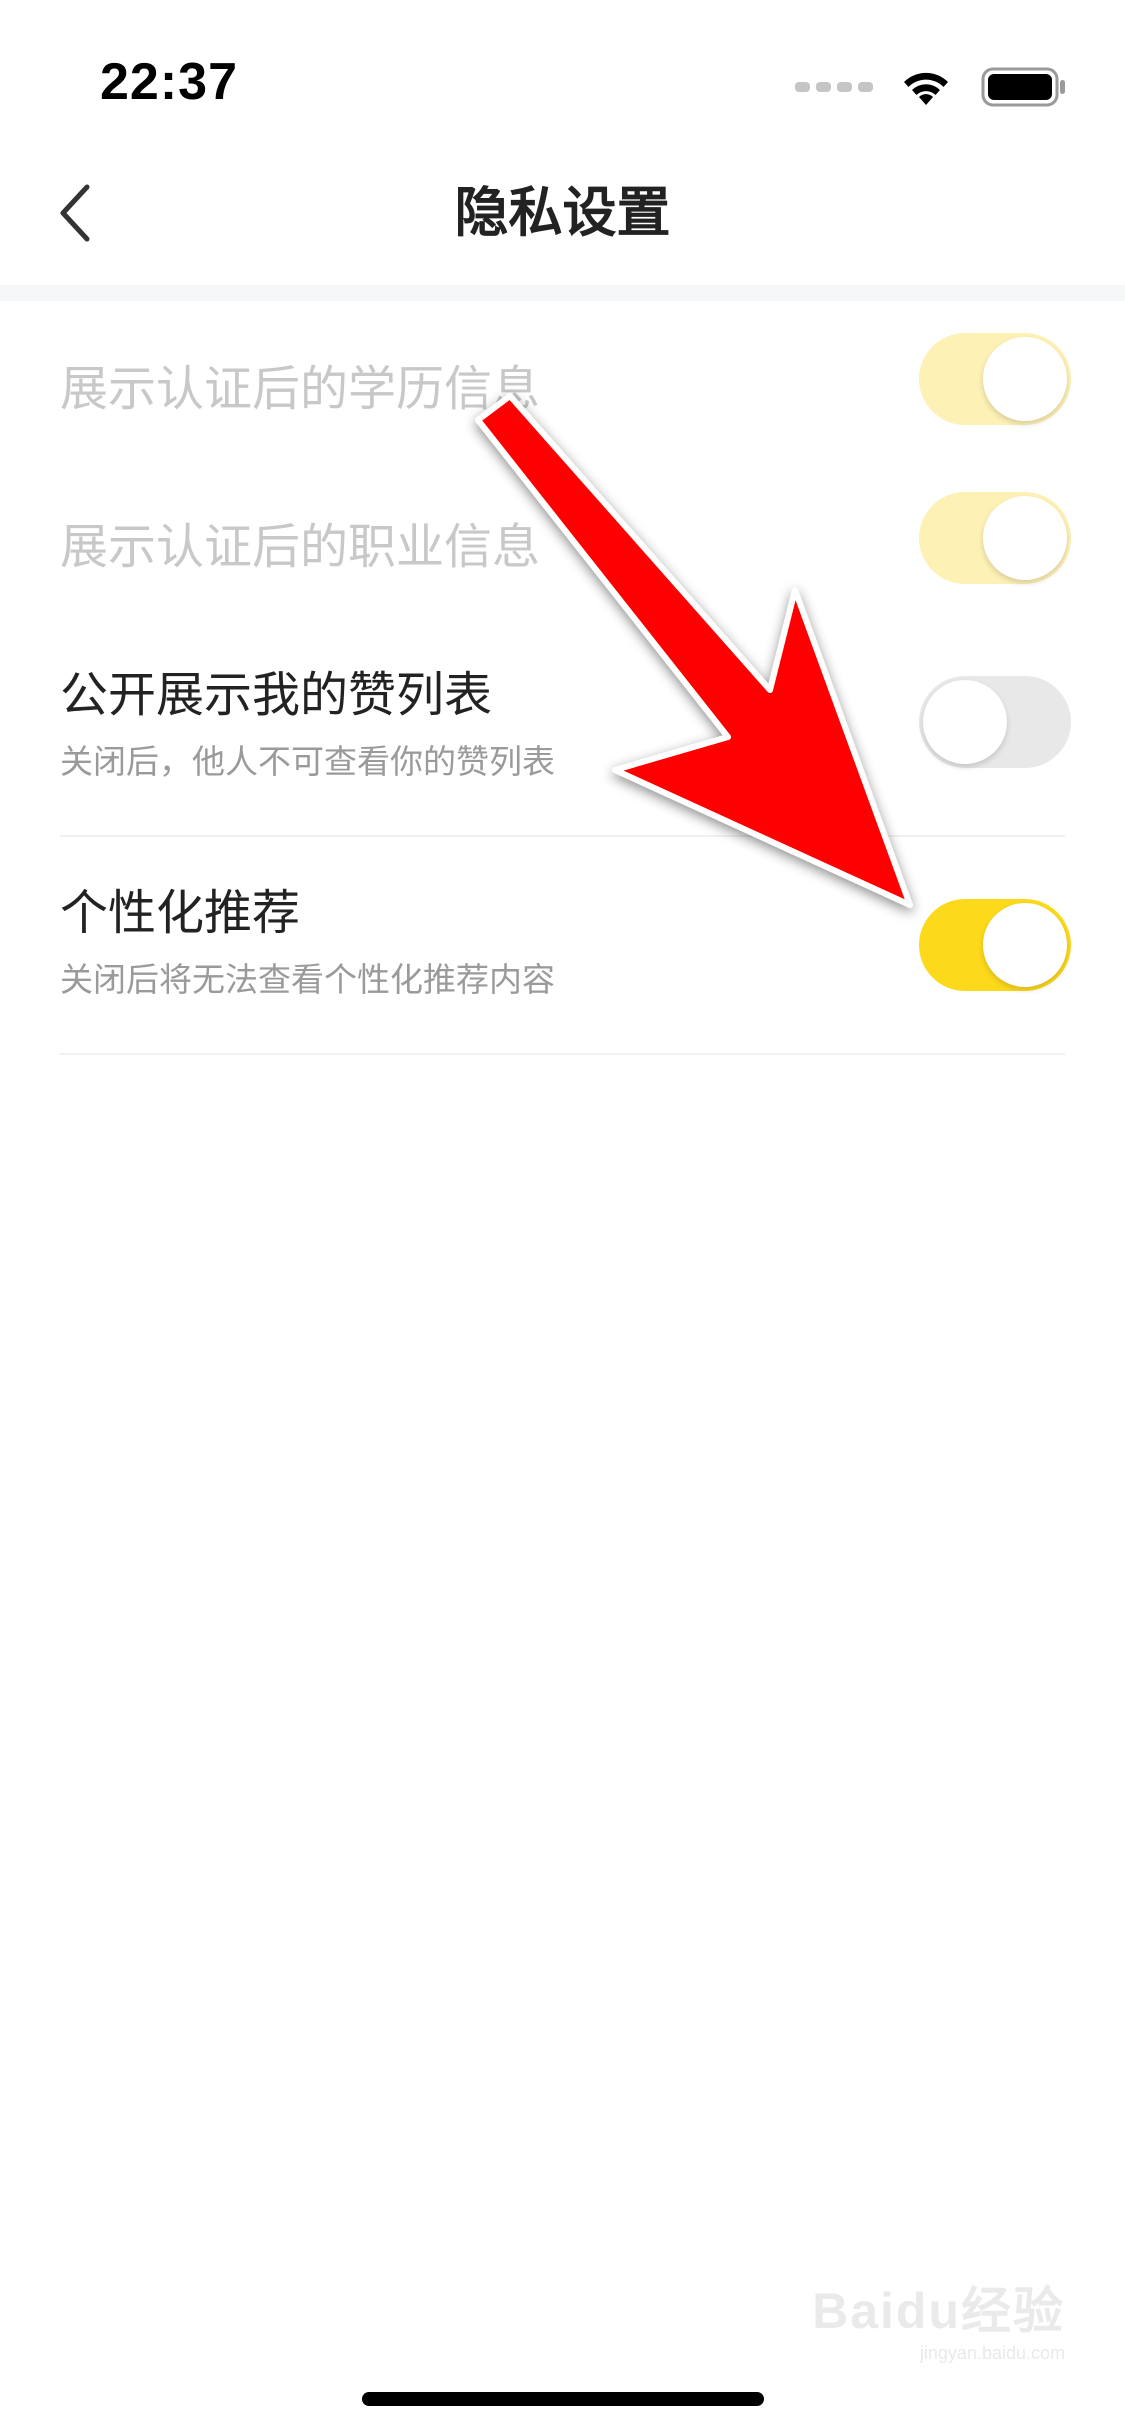  What do you see at coordinates (926, 88) in the screenshot?
I see `wifi-icon` at bounding box center [926, 88].